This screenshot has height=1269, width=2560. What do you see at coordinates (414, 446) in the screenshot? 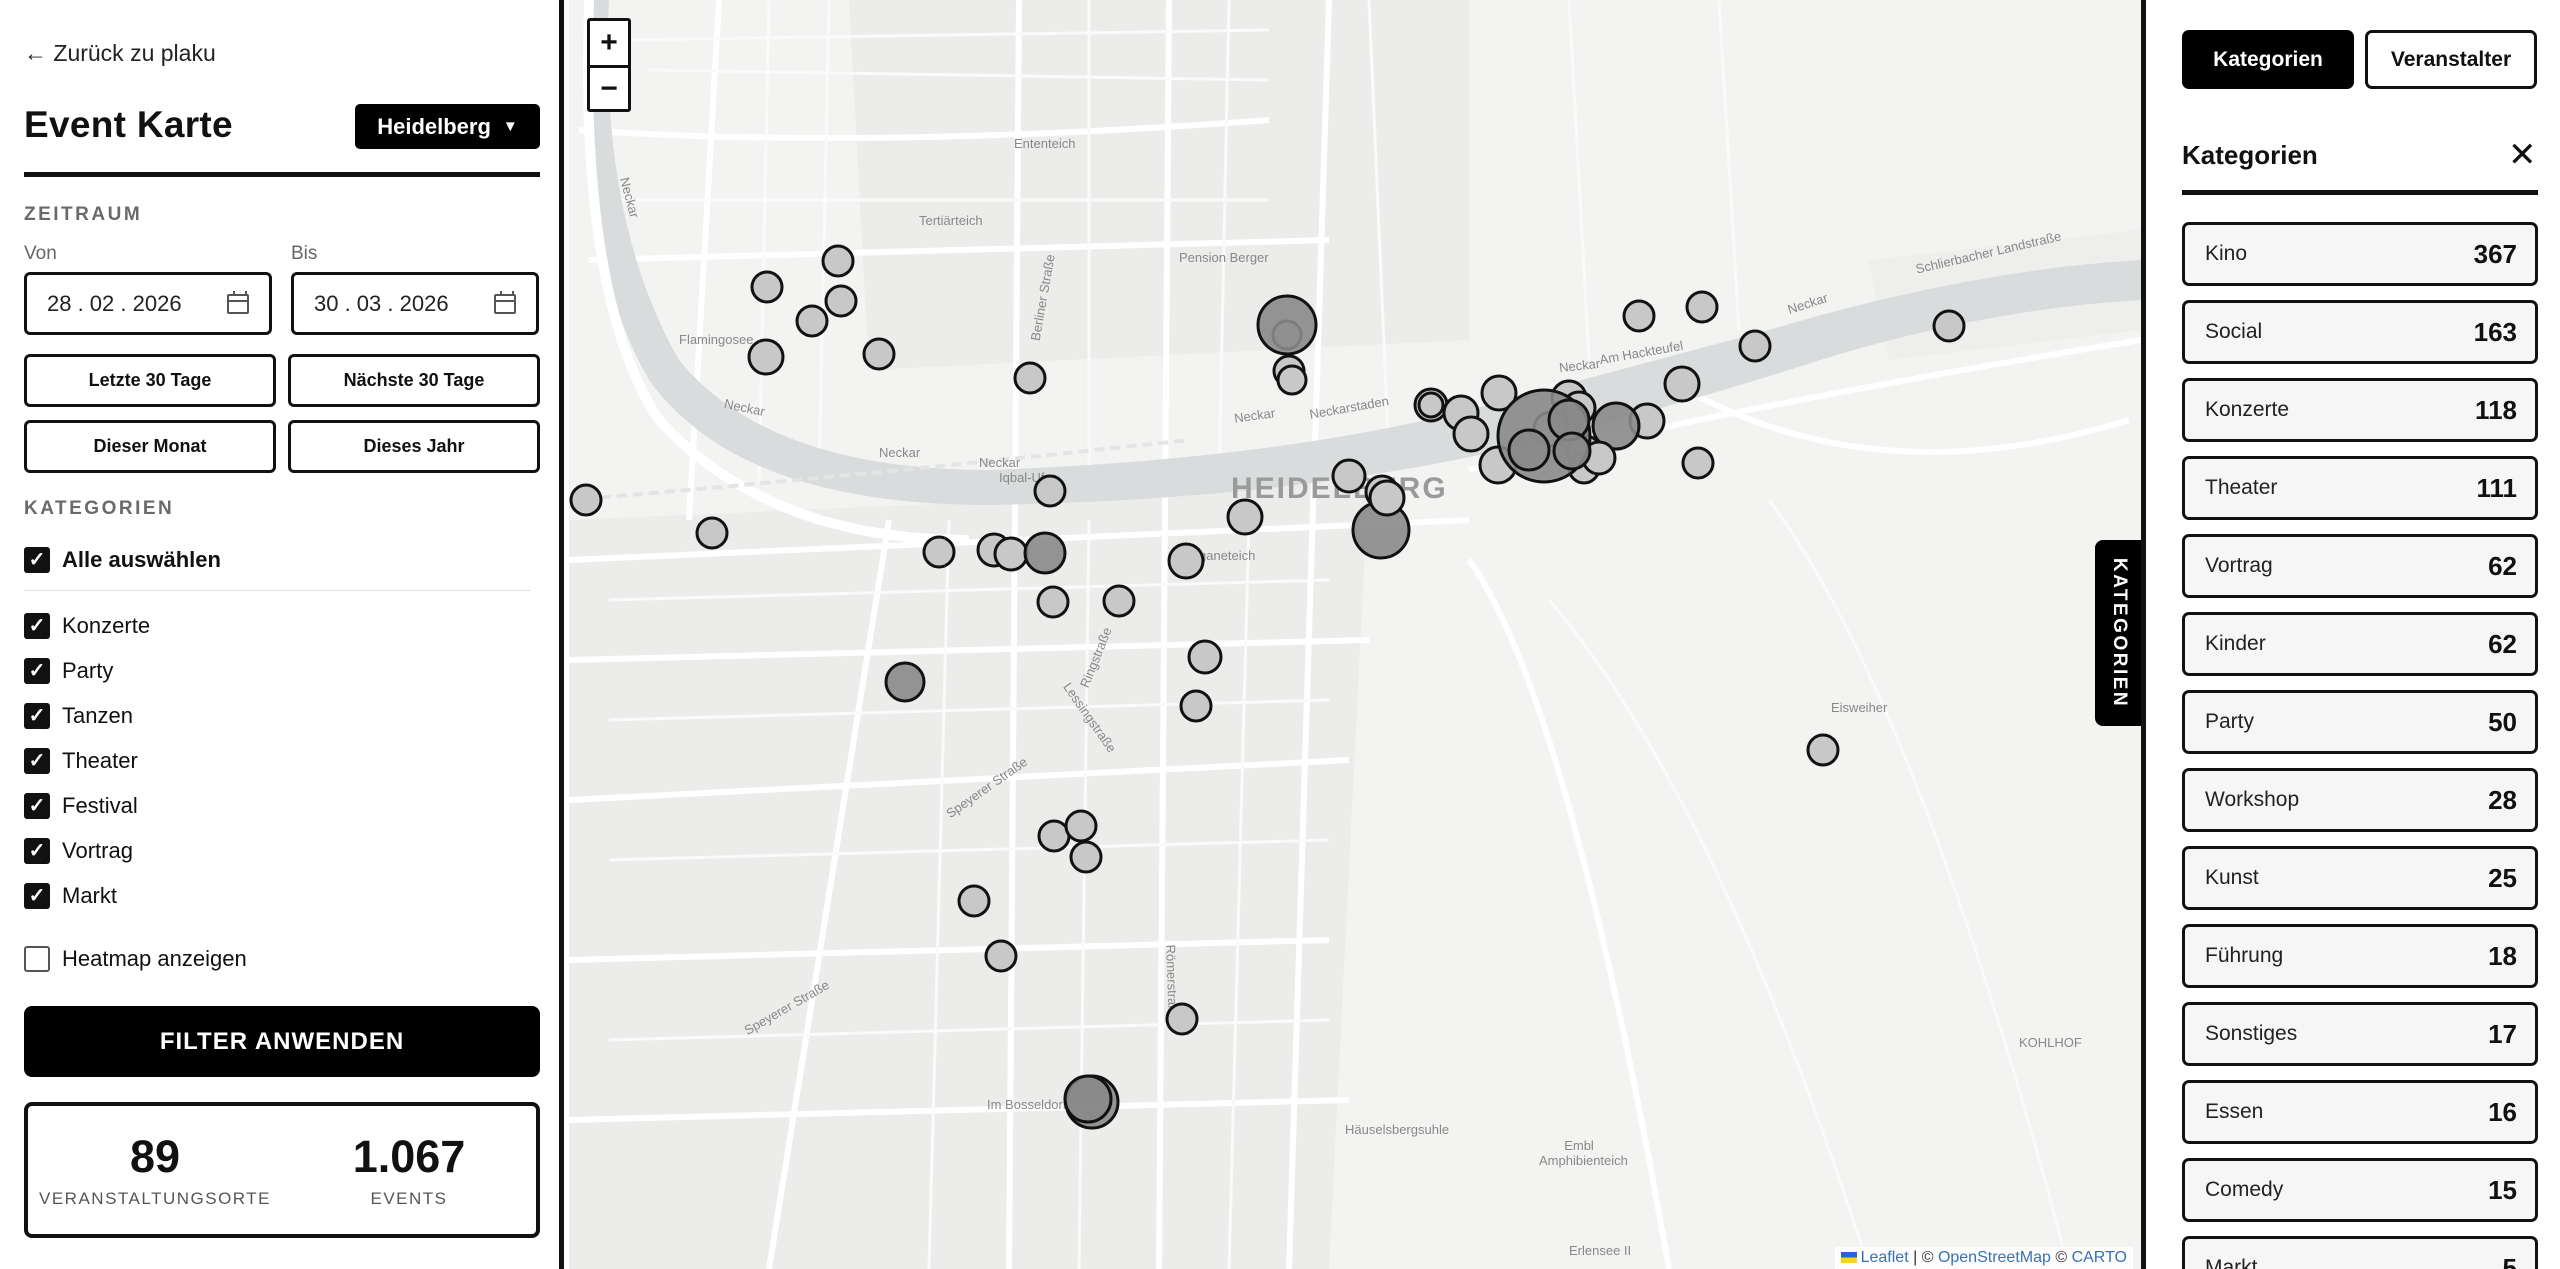
I see `this-year-button: Dieses Jahr` at bounding box center [414, 446].